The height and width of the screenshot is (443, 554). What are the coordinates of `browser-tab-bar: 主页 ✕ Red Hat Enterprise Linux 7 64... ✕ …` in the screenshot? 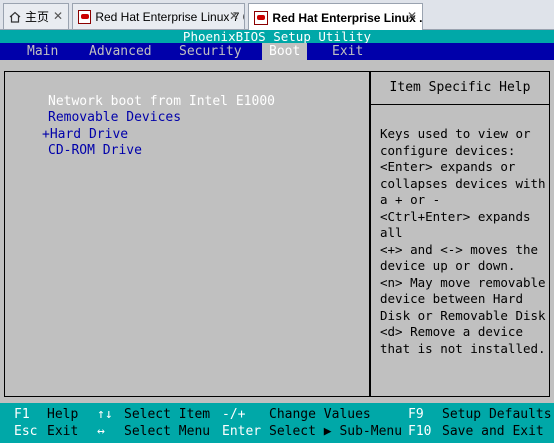 It's located at (277, 15).